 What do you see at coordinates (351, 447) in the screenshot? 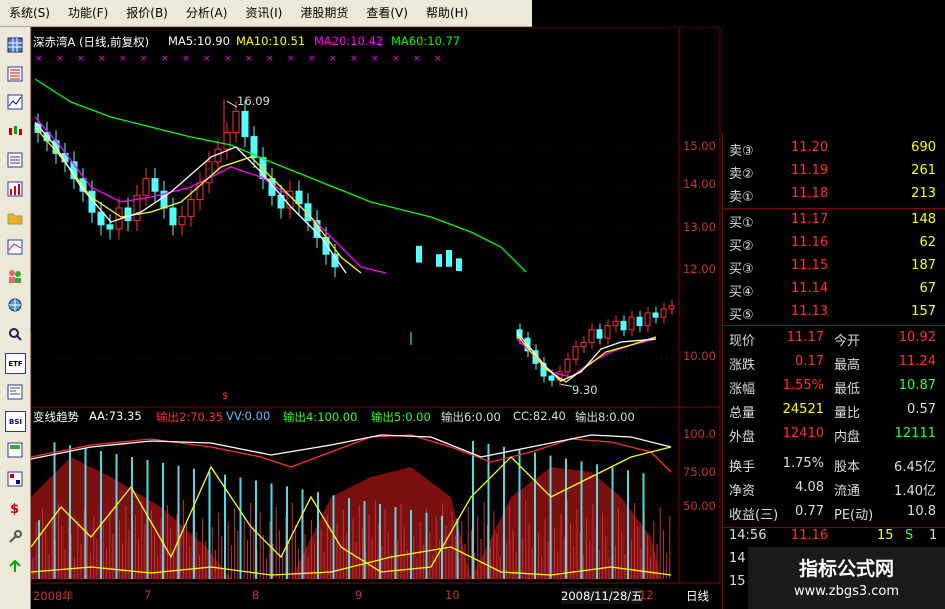
I see `indicator-line` at bounding box center [351, 447].